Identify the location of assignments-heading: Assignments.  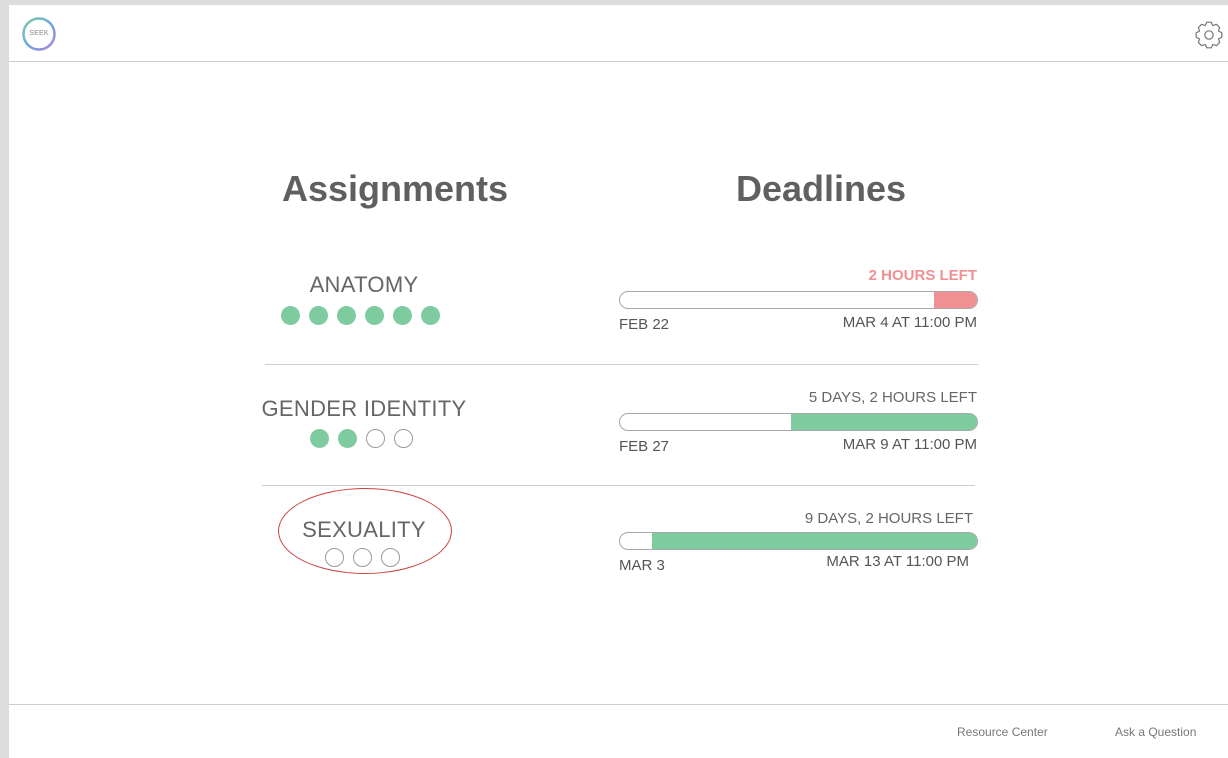
(395, 188).